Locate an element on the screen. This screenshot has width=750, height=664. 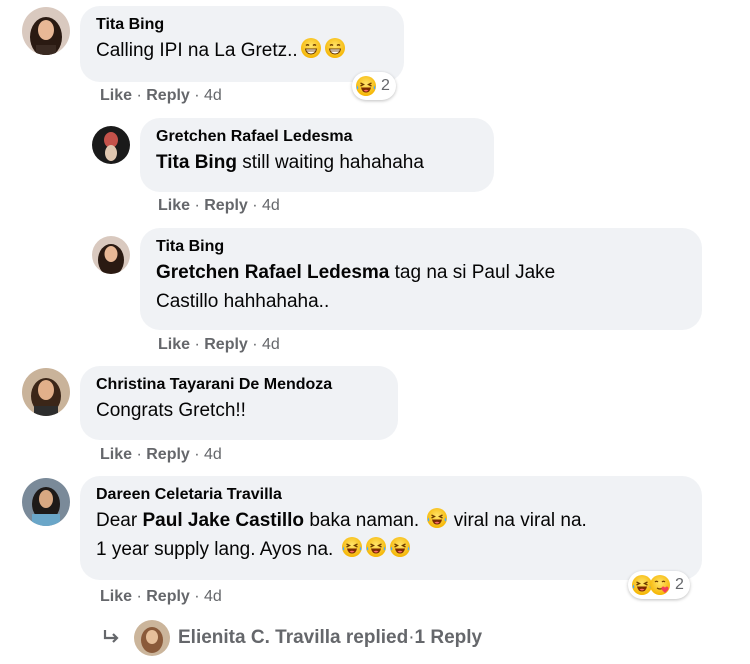
reply-count: 1 Reply is located at coordinates (449, 638).